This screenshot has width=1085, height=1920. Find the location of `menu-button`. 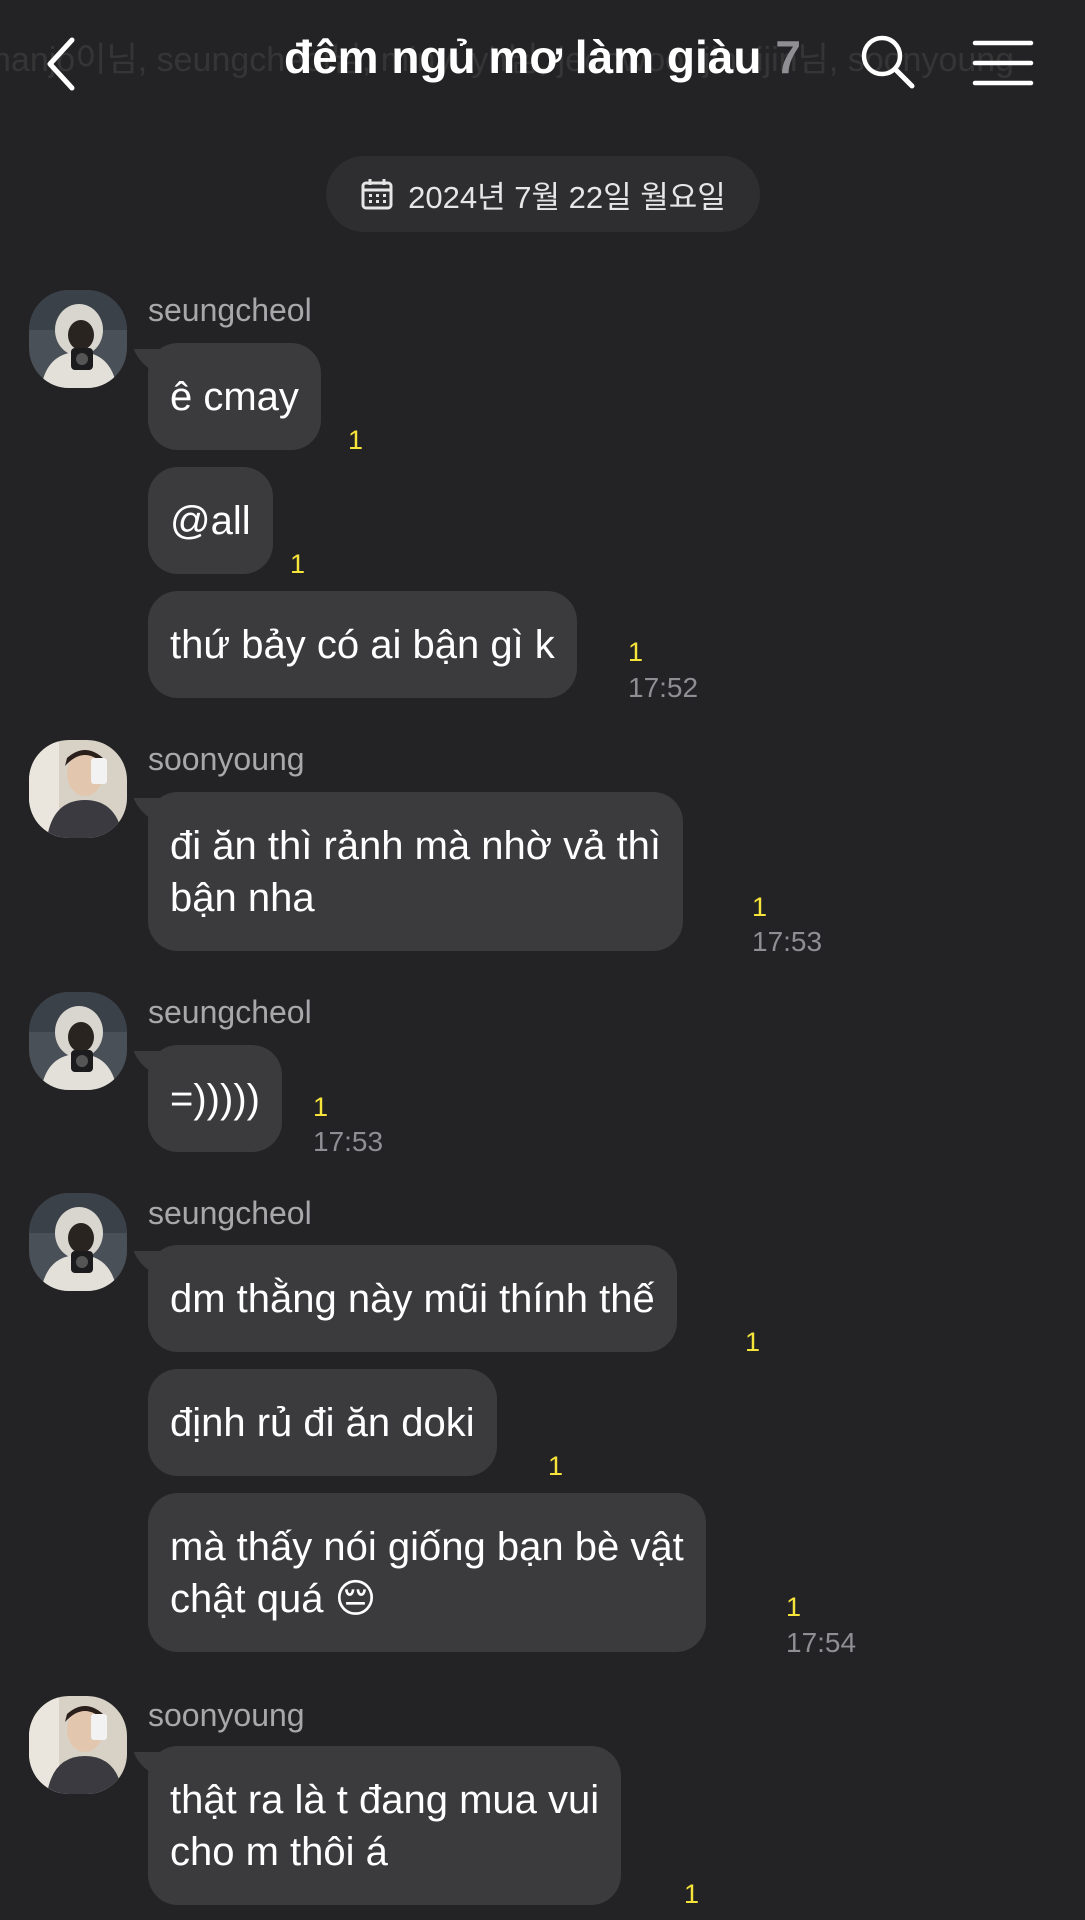

menu-button is located at coordinates (1003, 63).